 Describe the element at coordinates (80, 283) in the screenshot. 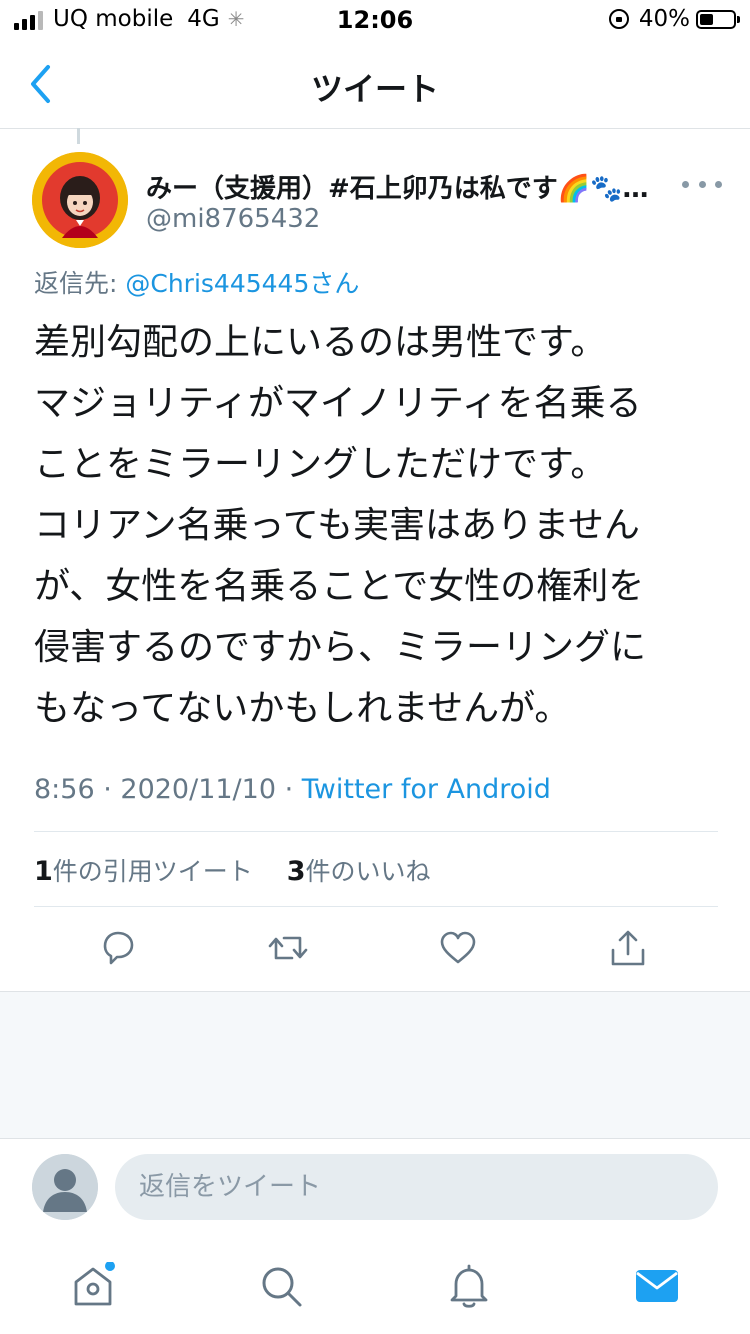

I see `reply-to-prefix: 返信先:` at that location.